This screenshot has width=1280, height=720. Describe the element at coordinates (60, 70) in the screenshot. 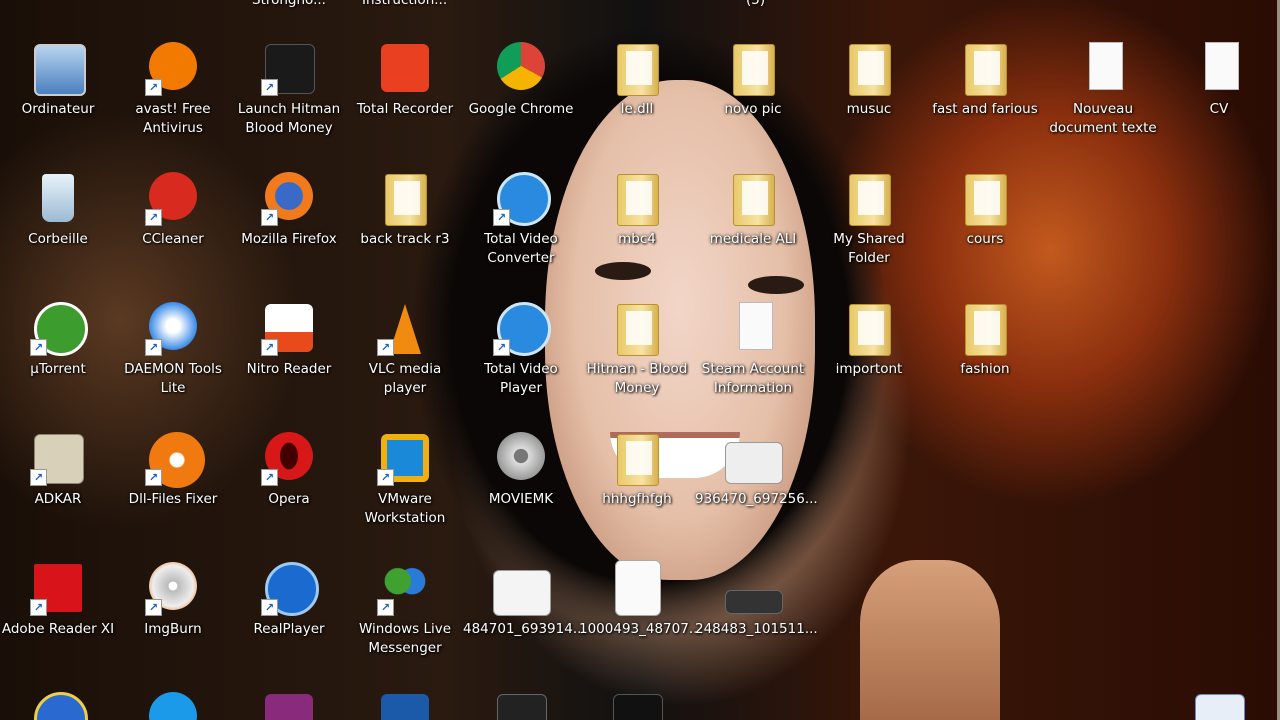

I see `computer-icon` at that location.